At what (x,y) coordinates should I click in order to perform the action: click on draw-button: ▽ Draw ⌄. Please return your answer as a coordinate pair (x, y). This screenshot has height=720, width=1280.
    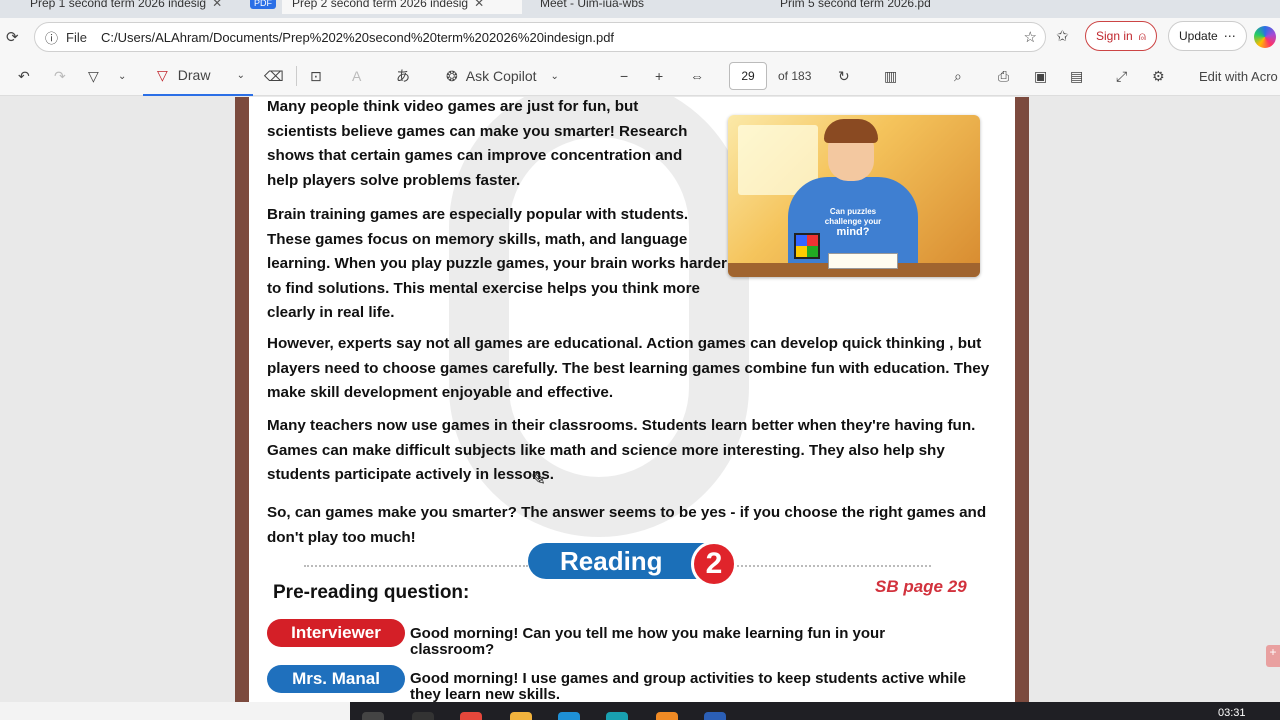
    Looking at the image, I should click on (198, 76).